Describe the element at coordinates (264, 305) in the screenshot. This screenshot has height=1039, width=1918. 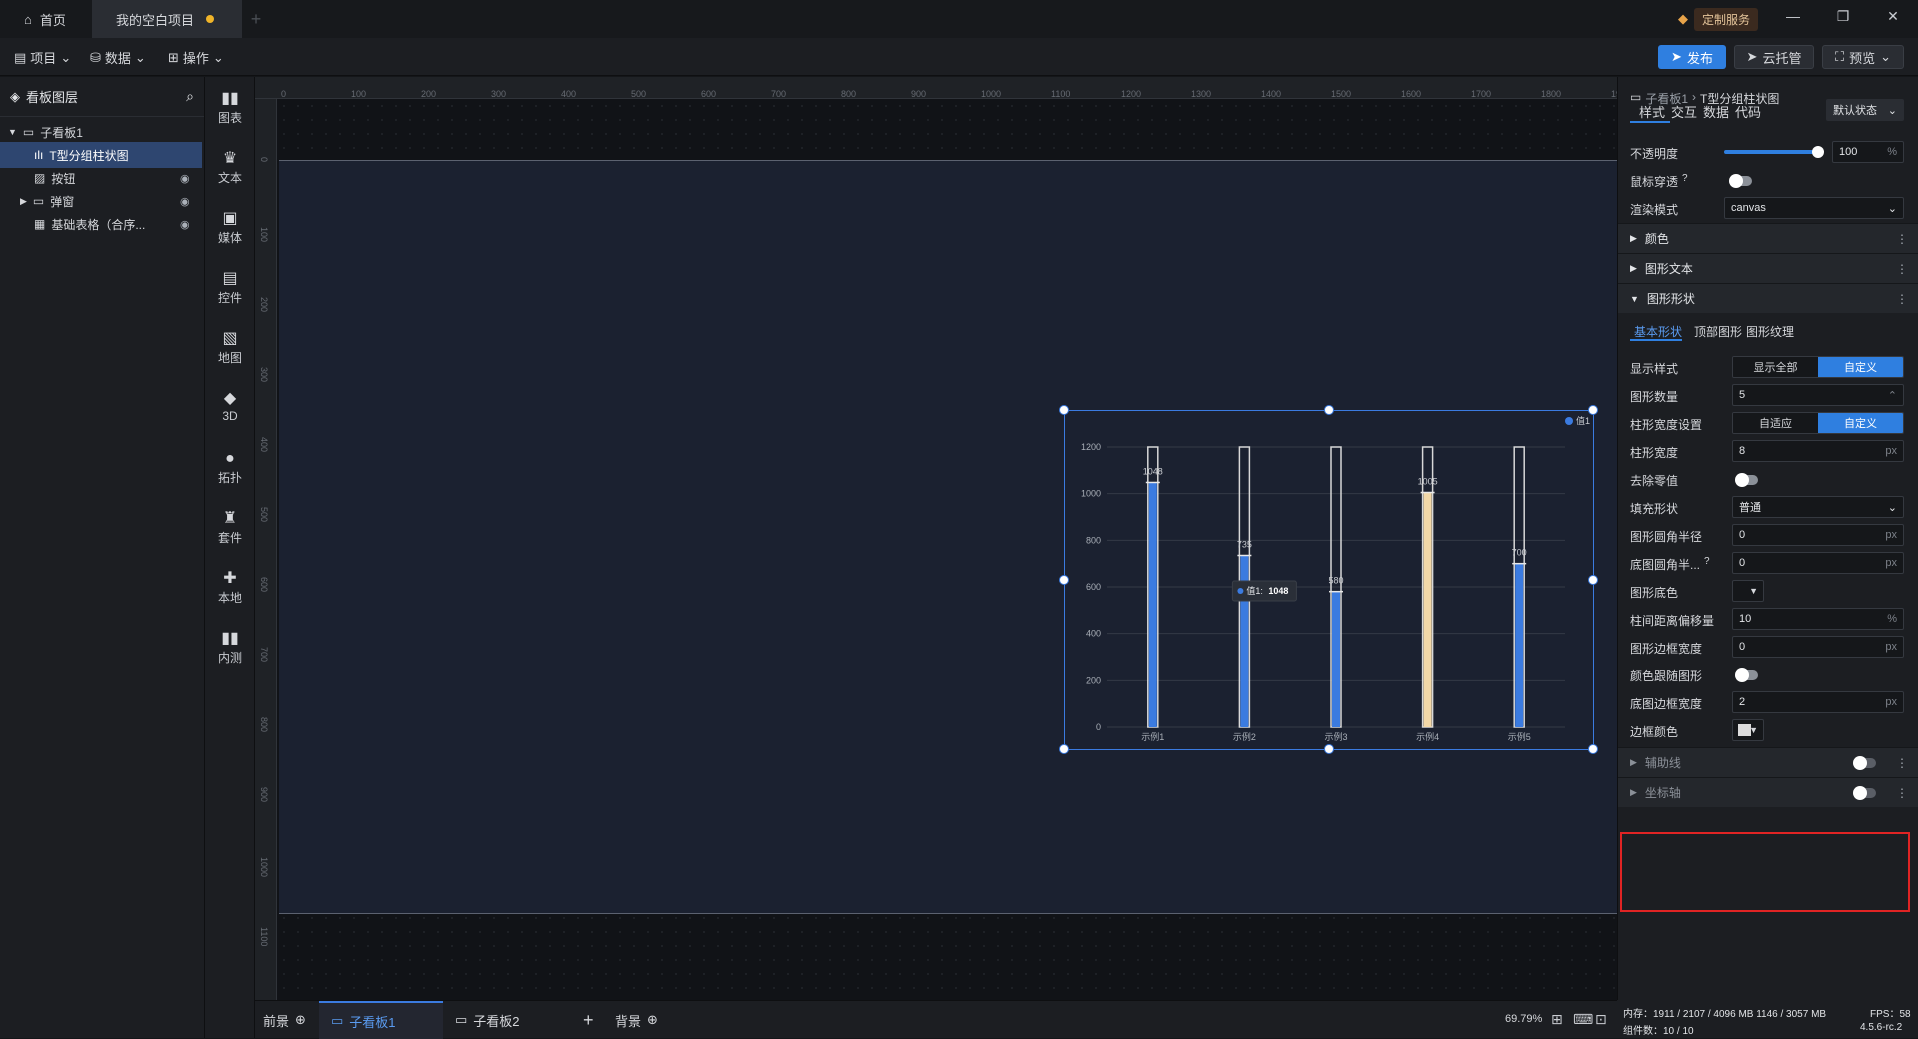
I see `ruler-tick: 200` at that location.